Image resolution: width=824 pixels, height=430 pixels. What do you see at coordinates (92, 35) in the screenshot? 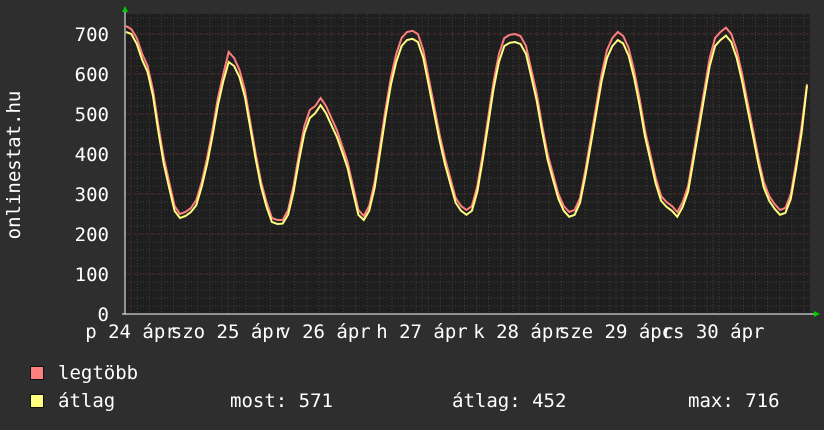
I see `y-tick-label: 700` at bounding box center [92, 35].